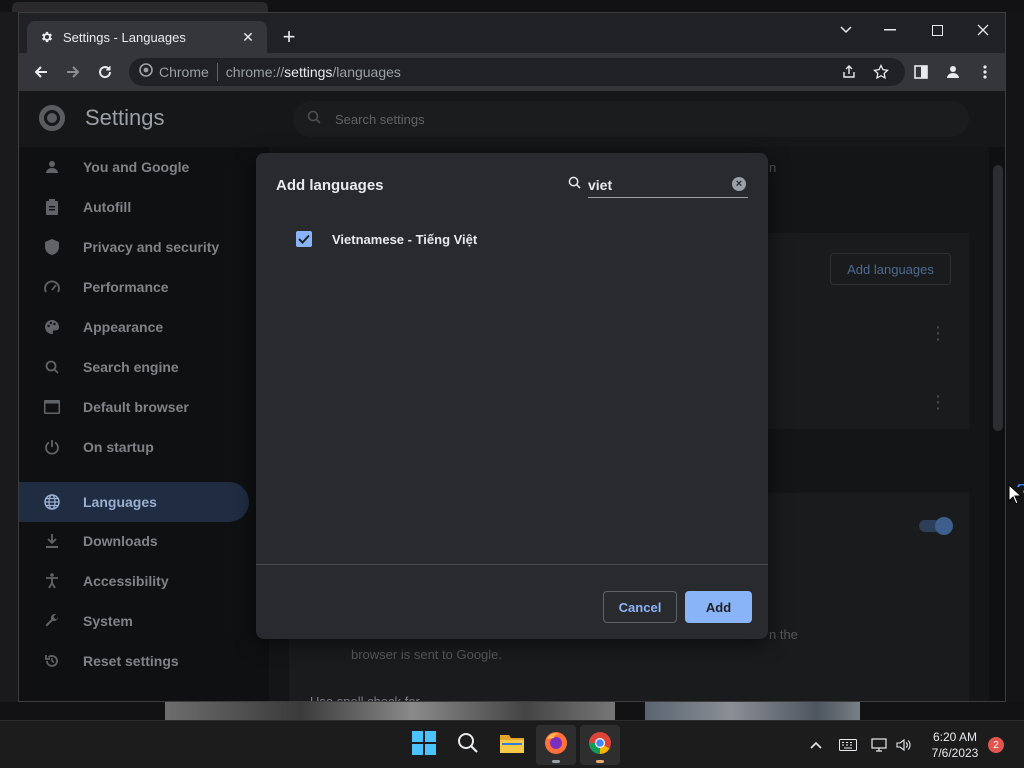 The height and width of the screenshot is (768, 1024). Describe the element at coordinates (921, 72) in the screenshot. I see `side-panel-icon` at that location.